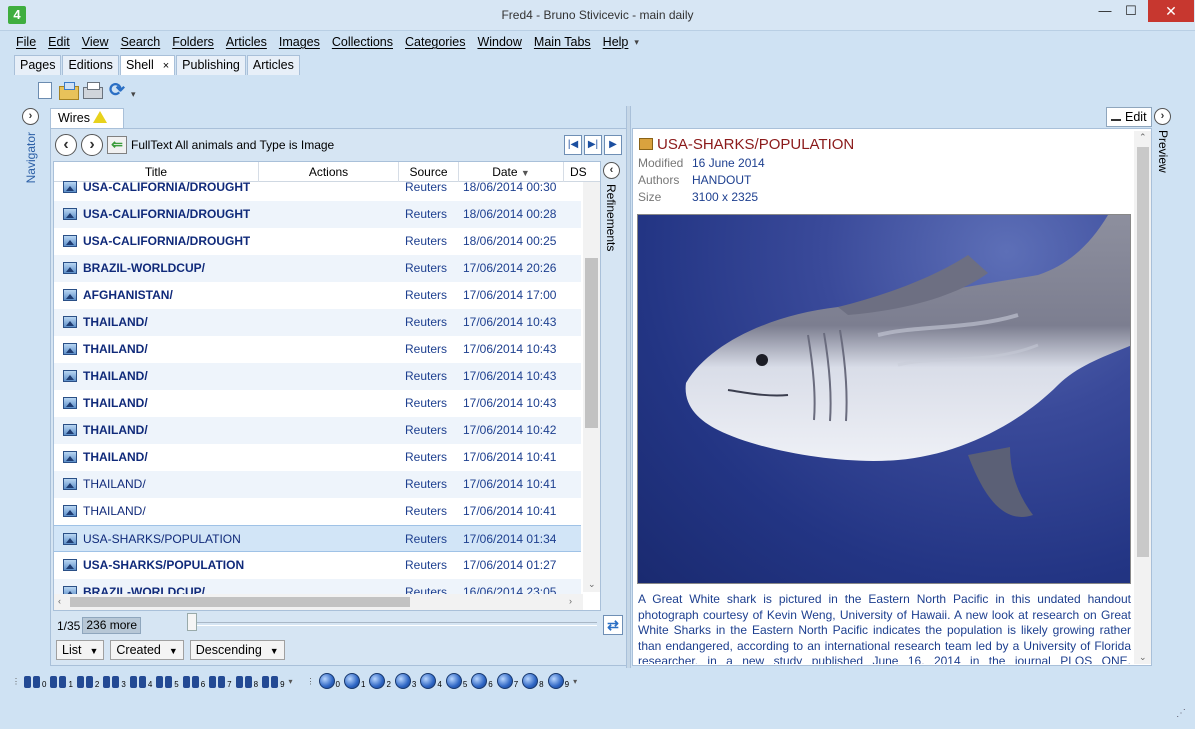  Describe the element at coordinates (220, 681) in the screenshot. I see `saved-search-slot: 7` at that location.